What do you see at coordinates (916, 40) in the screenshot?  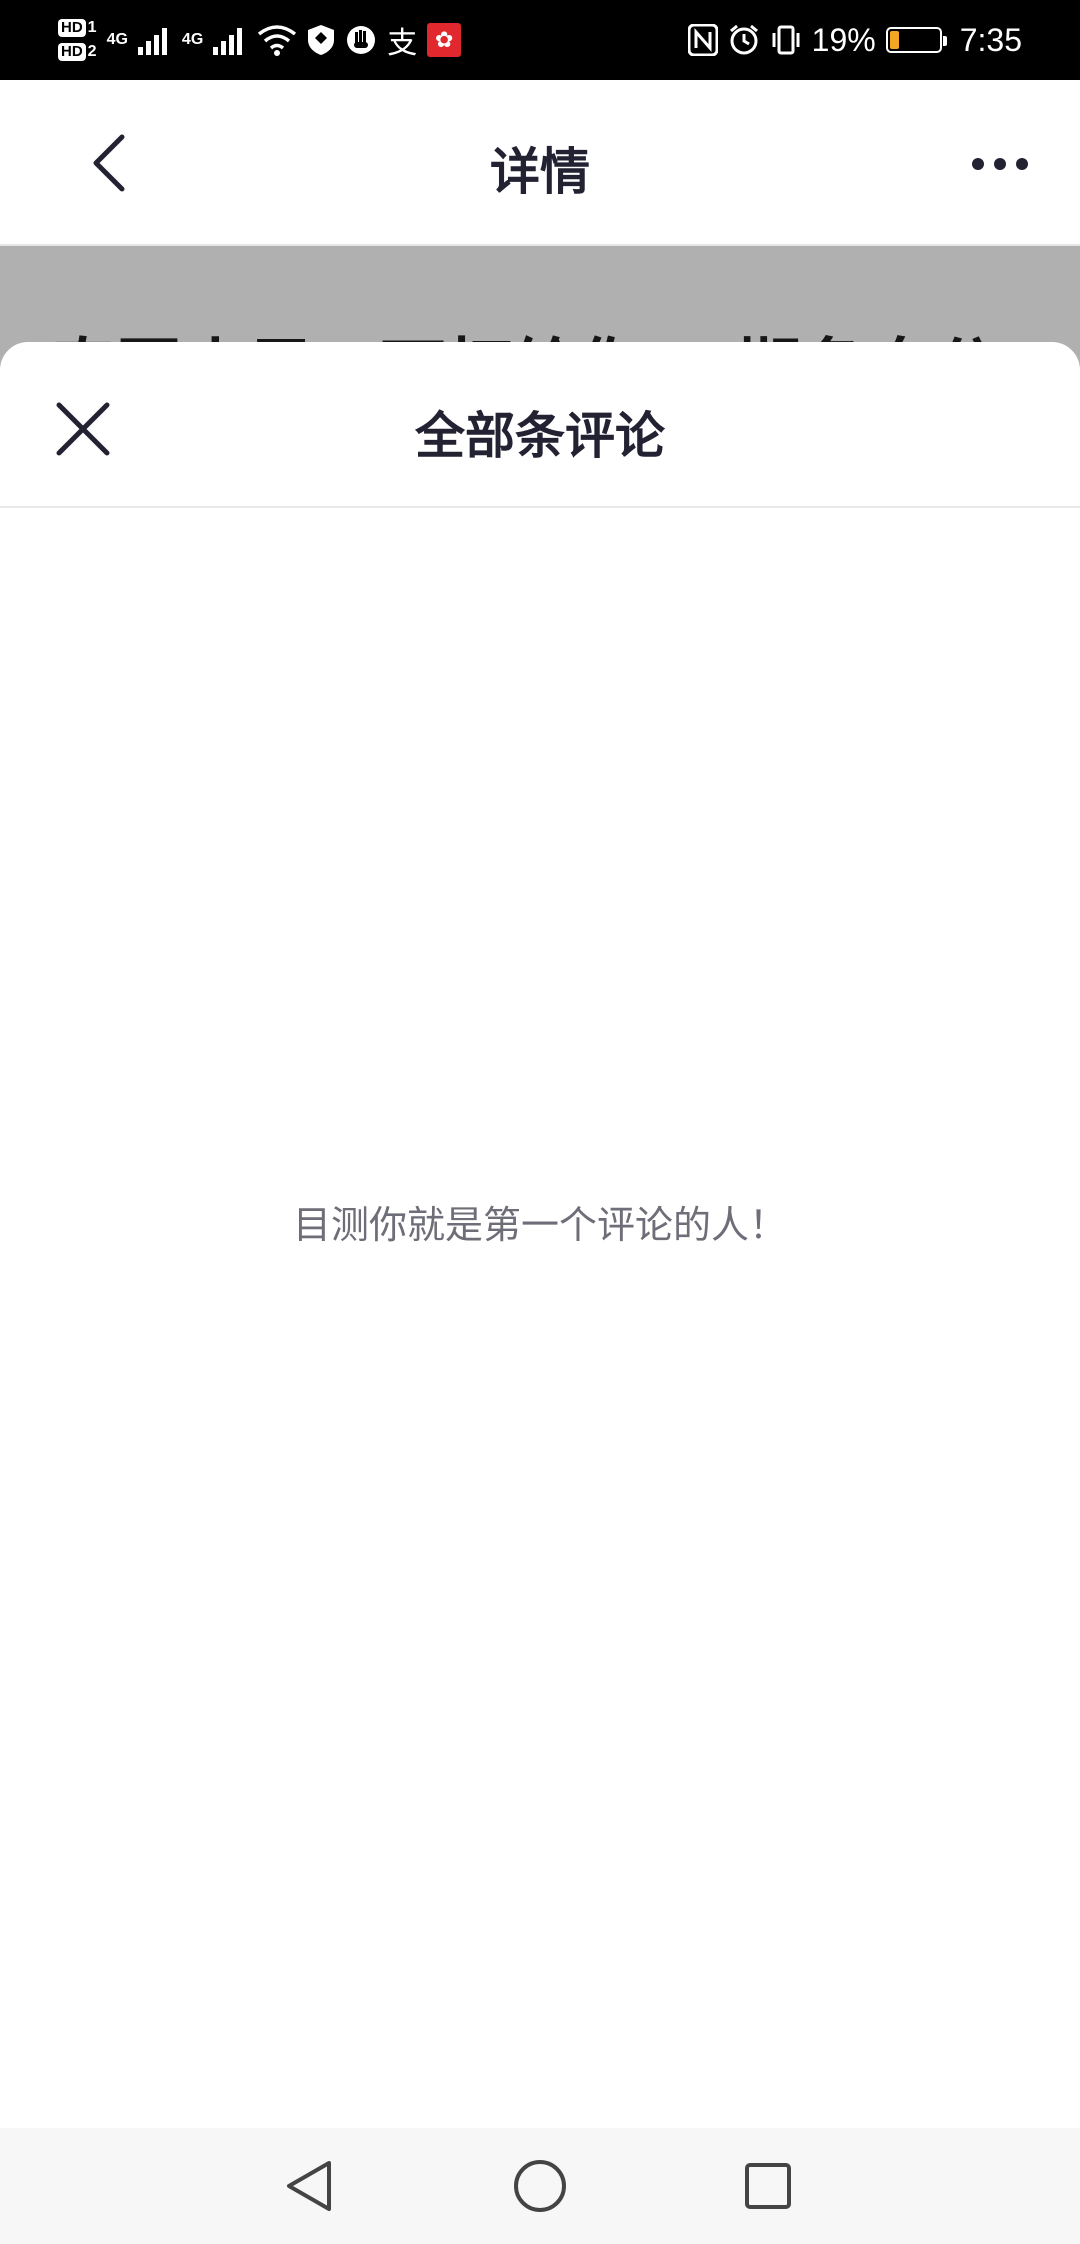 I see `battery-icon` at bounding box center [916, 40].